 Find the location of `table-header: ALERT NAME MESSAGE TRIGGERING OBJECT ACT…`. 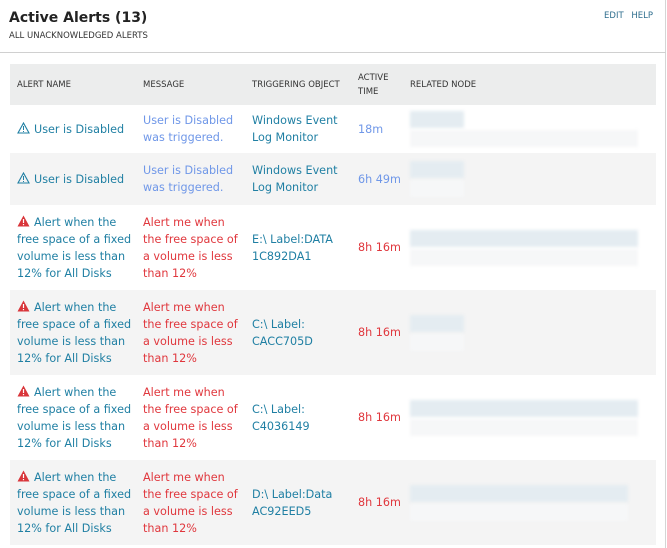

table-header: ALERT NAME MESSAGE TRIGGERING OBJECT ACT… is located at coordinates (333, 84).